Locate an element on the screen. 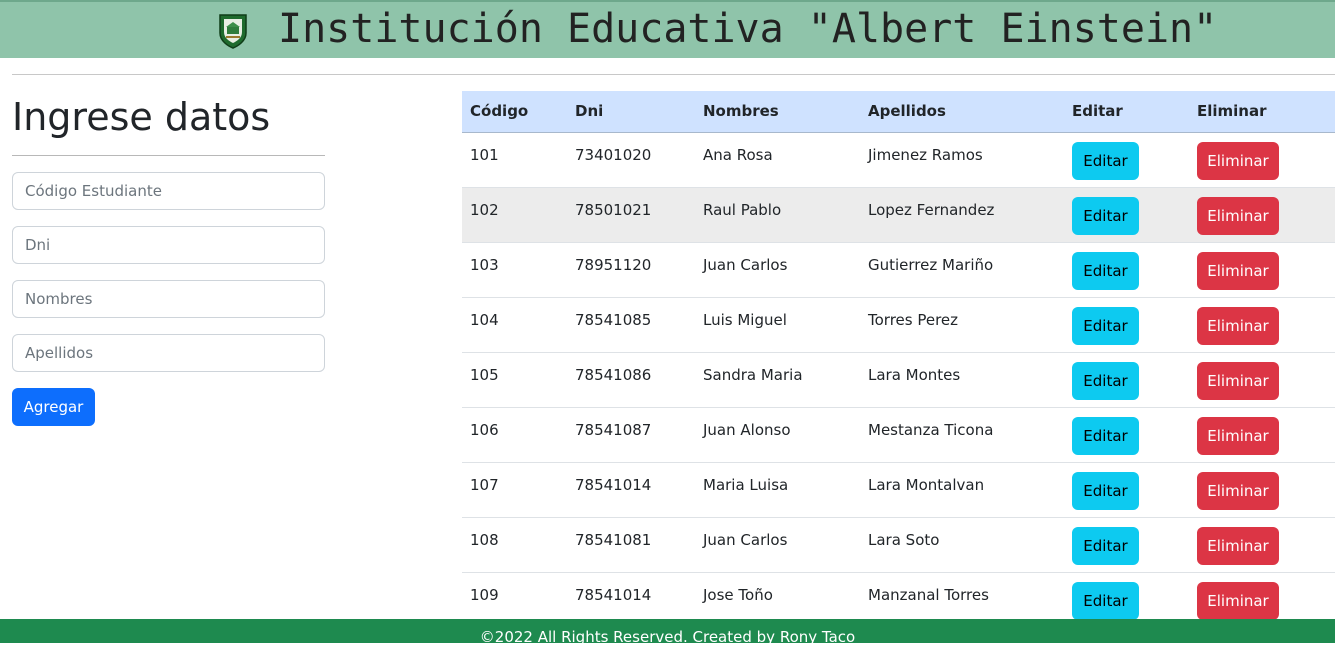 The height and width of the screenshot is (646, 1335). header-eliminar: Eliminar is located at coordinates (1262, 112).